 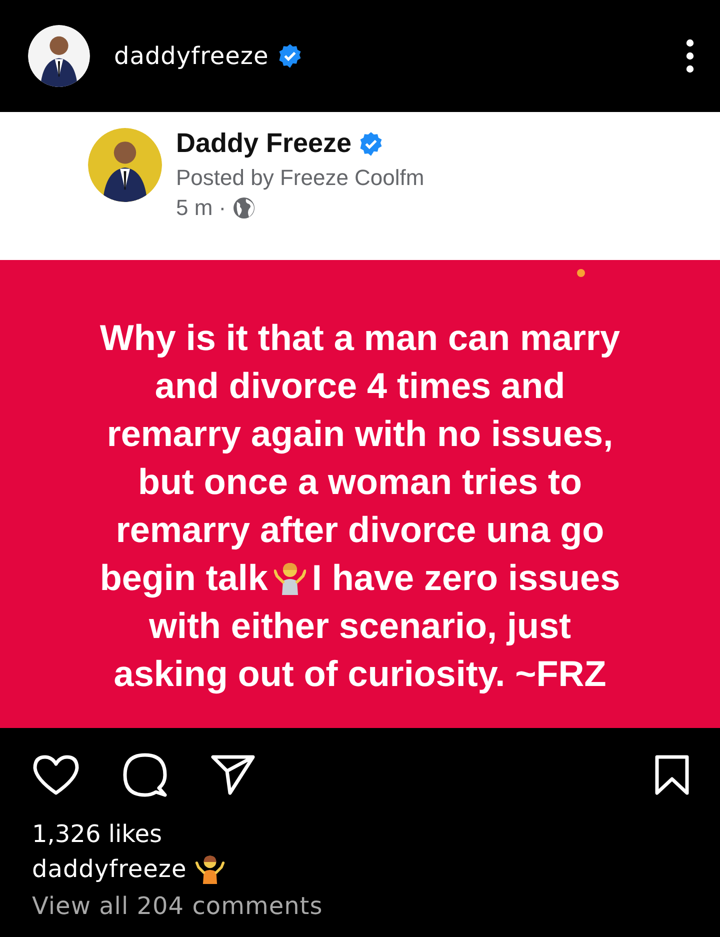 What do you see at coordinates (360, 434) in the screenshot?
I see `post-text-line: remarry again with no issues,` at bounding box center [360, 434].